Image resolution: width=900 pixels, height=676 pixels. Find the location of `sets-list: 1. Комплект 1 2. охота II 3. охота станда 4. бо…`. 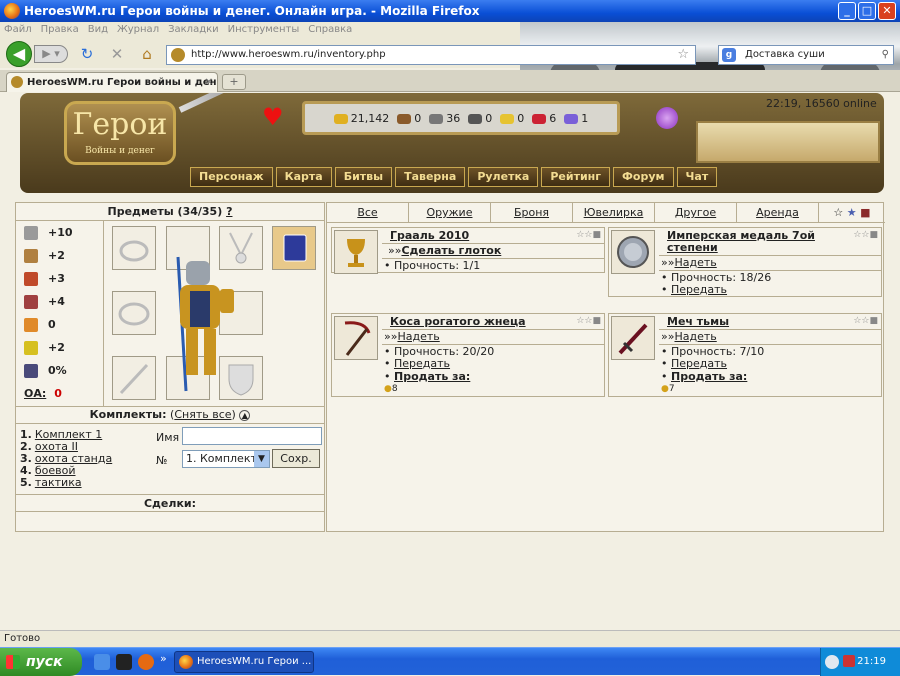

sets-list: 1. Комплект 1 2. охота II 3. охота станда 4. бо… is located at coordinates (85, 459).